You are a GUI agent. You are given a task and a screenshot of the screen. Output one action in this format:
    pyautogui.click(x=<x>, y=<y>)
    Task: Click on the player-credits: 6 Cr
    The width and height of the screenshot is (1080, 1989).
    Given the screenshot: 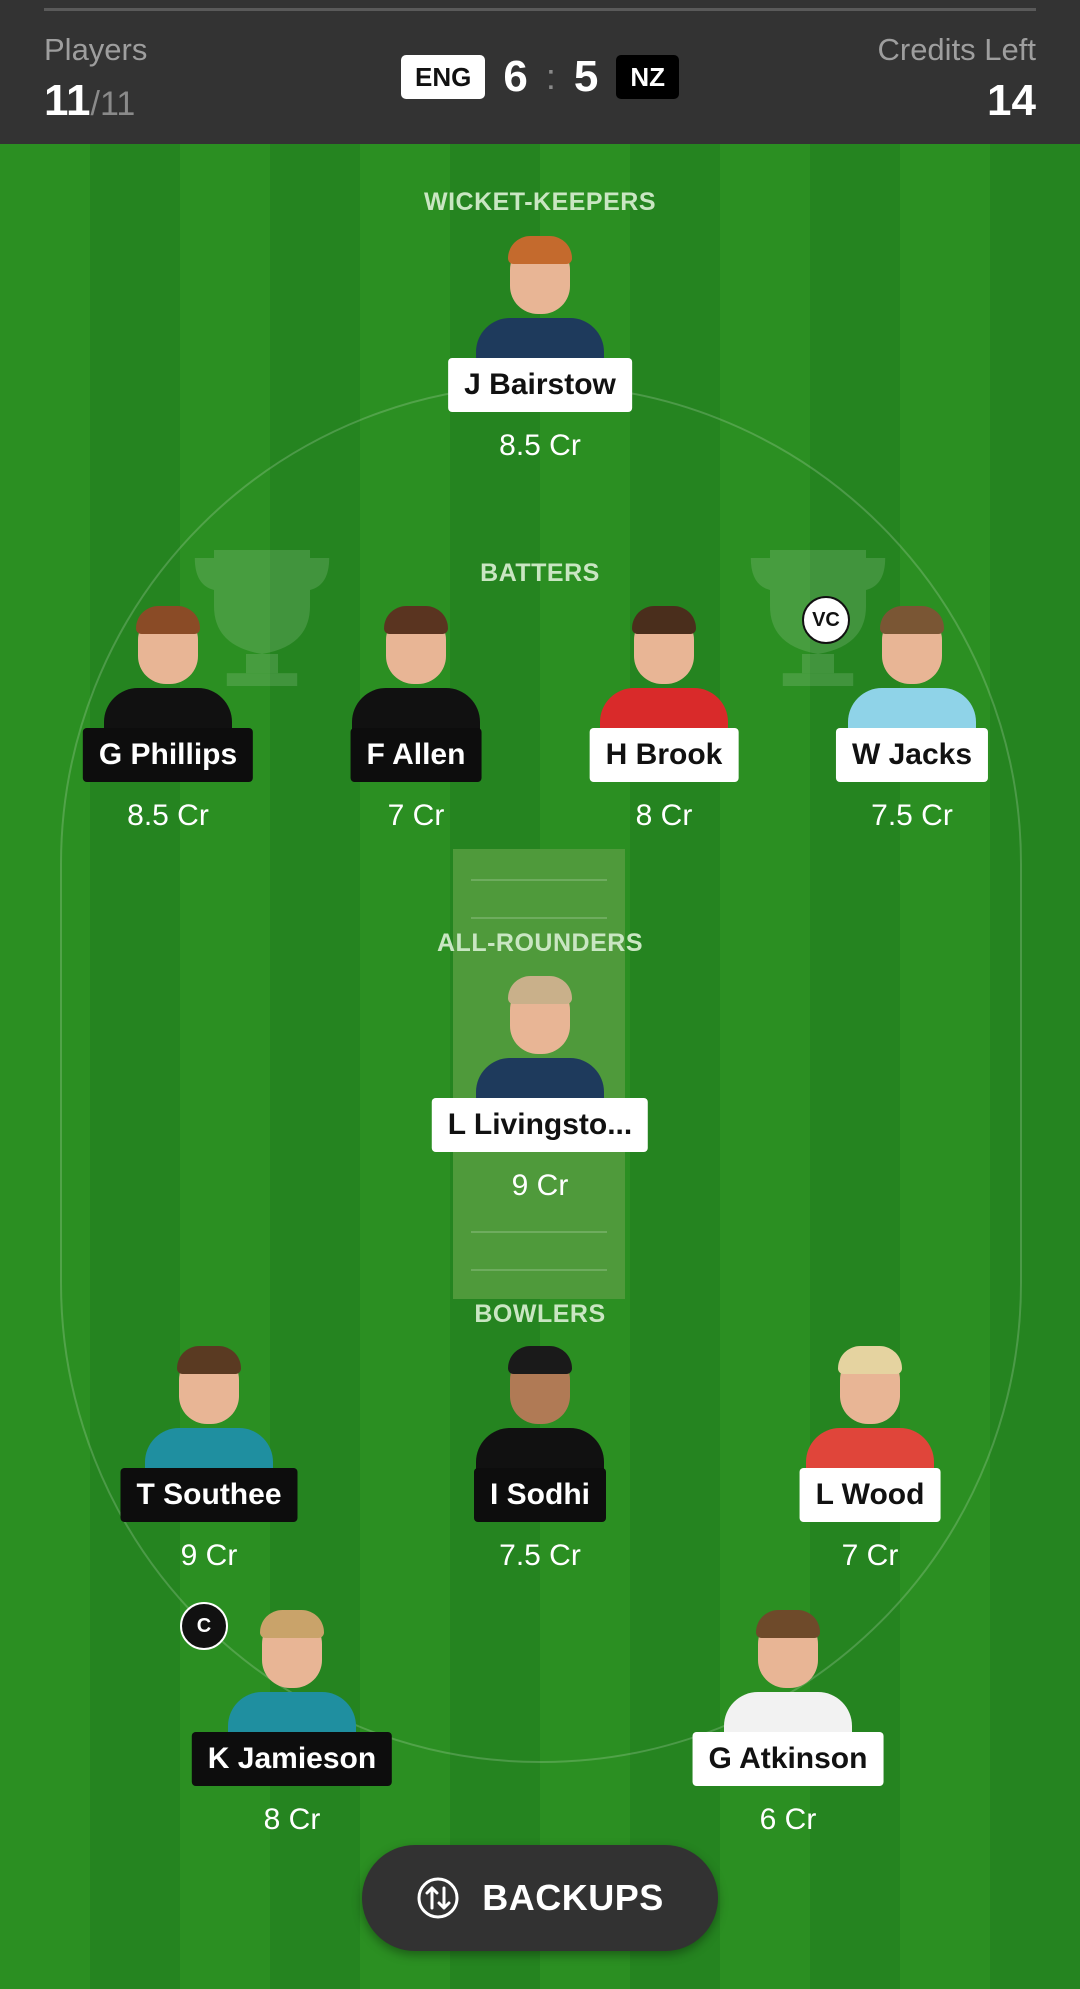 What is the action you would take?
    pyautogui.click(x=788, y=1819)
    